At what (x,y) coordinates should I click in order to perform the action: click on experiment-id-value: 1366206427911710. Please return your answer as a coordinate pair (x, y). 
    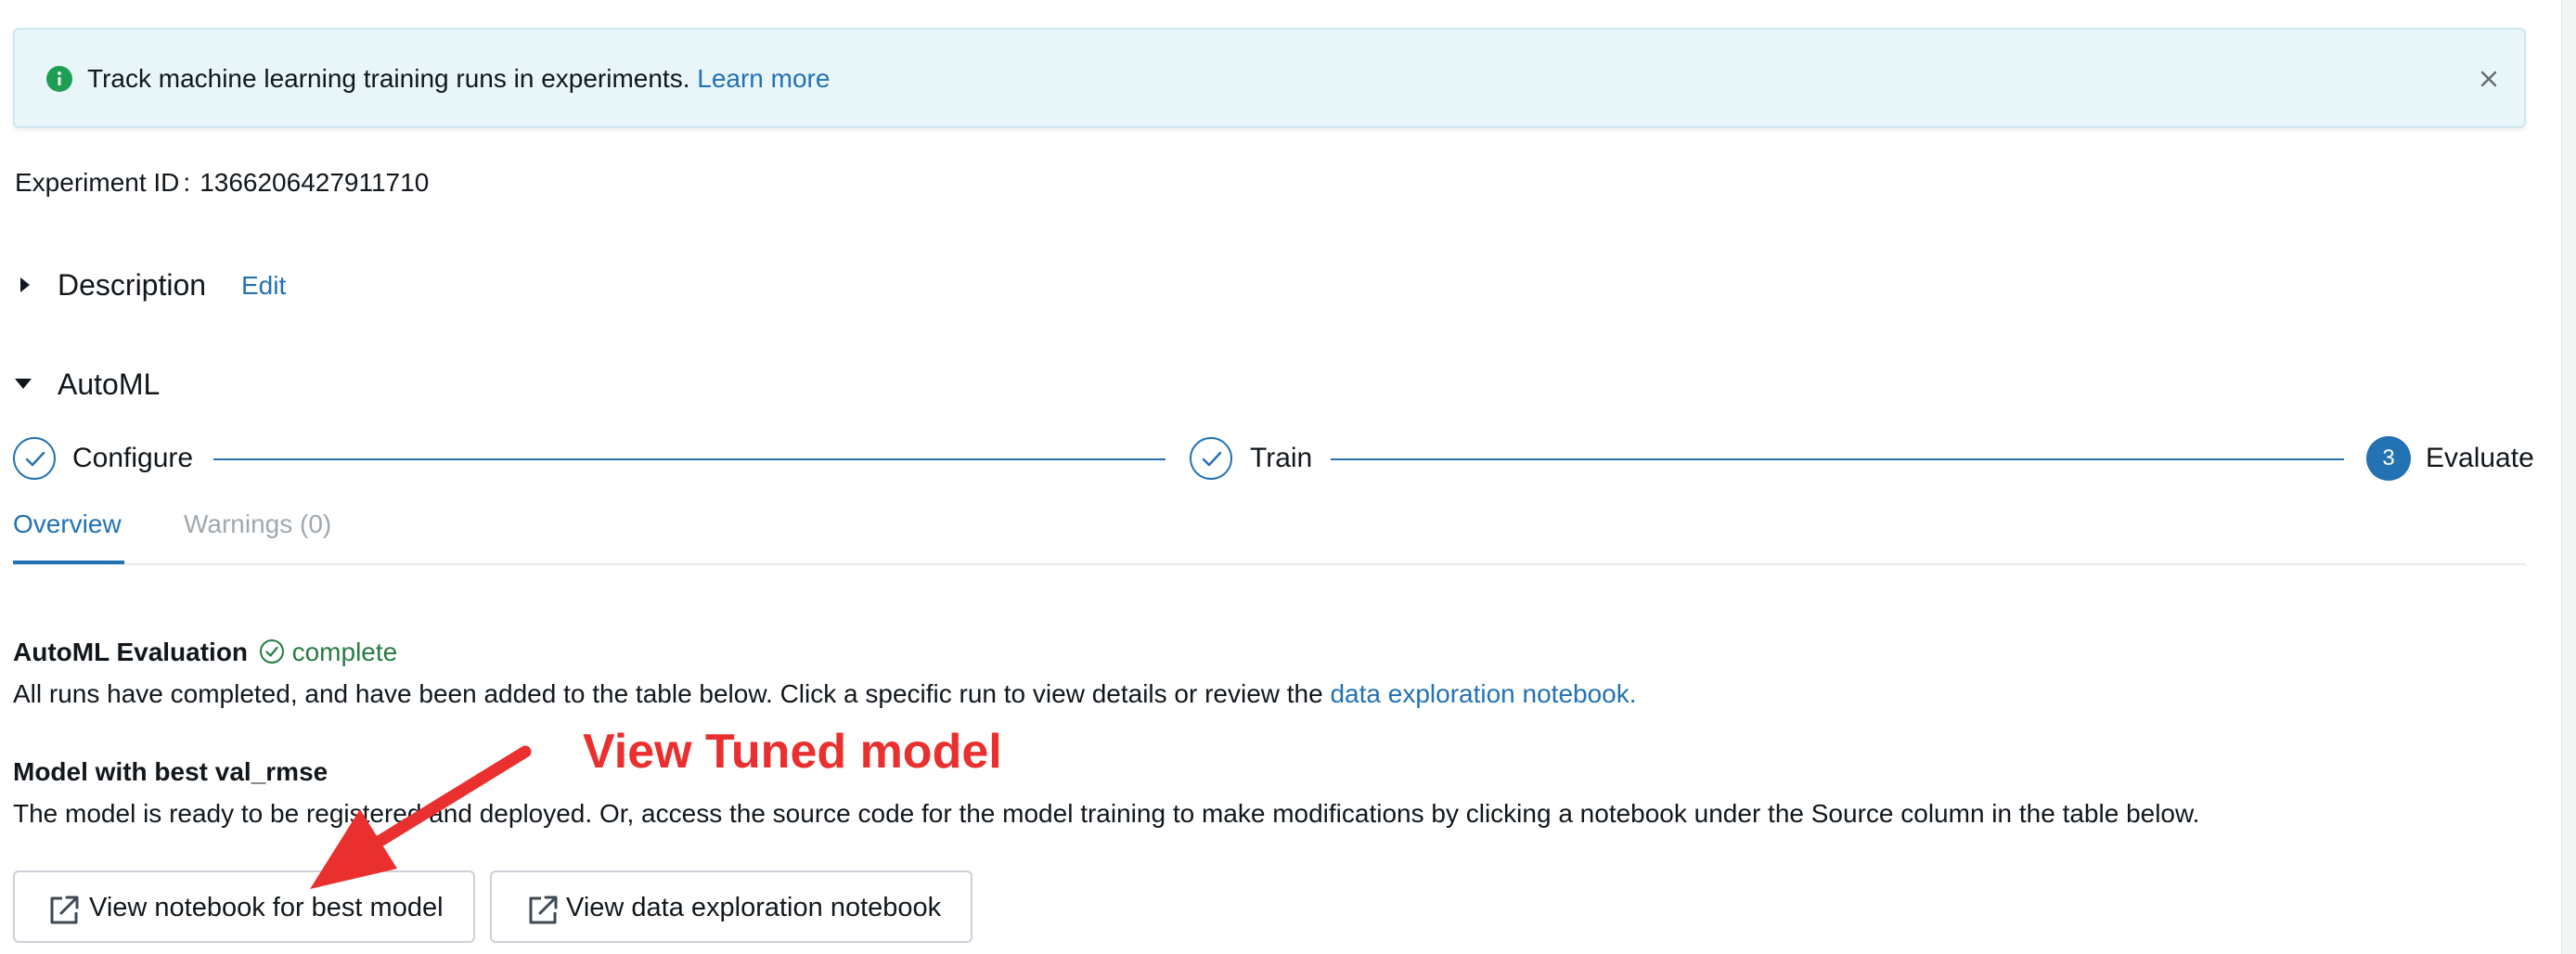
    Looking at the image, I should click on (315, 182).